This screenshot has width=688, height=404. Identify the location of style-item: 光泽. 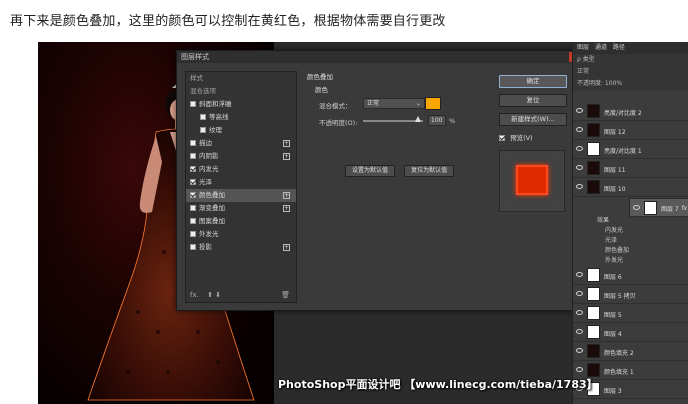
(241, 182).